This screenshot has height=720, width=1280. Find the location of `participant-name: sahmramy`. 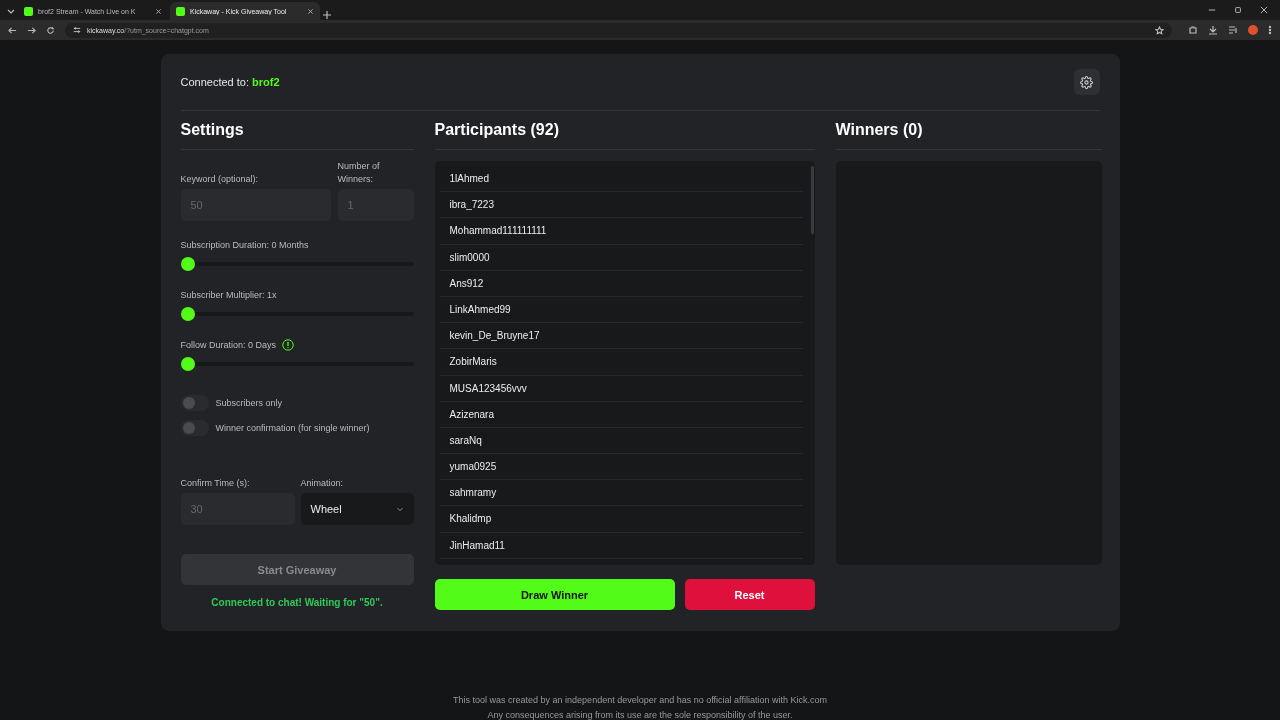

participant-name: sahmramy is located at coordinates (621, 493).